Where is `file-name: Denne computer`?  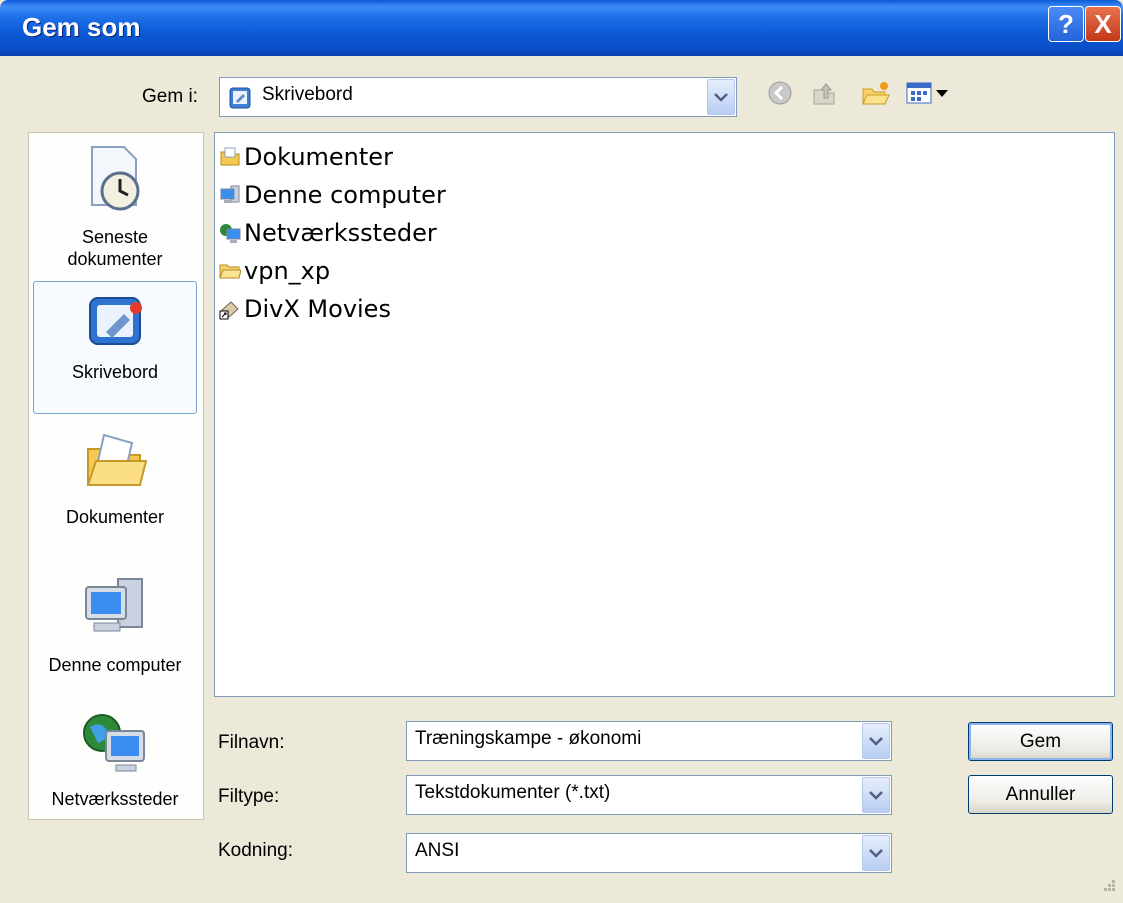 file-name: Denne computer is located at coordinates (345, 195).